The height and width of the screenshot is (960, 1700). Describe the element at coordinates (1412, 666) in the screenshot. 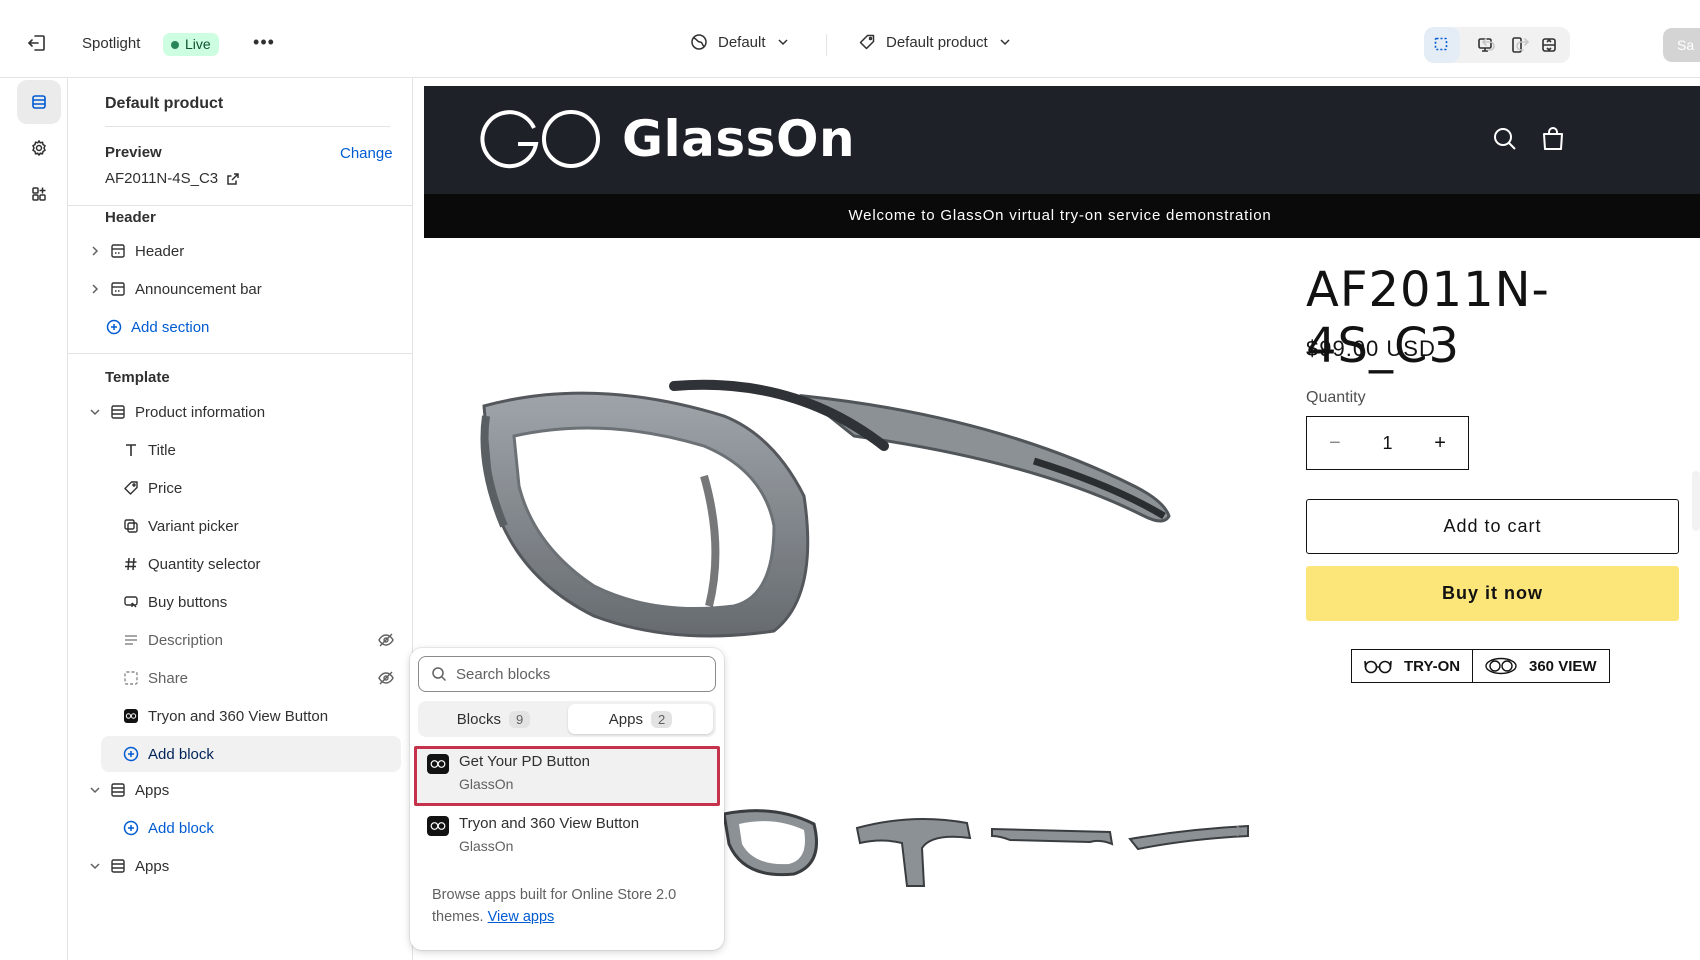

I see `tryon-button: TRY-ON` at that location.